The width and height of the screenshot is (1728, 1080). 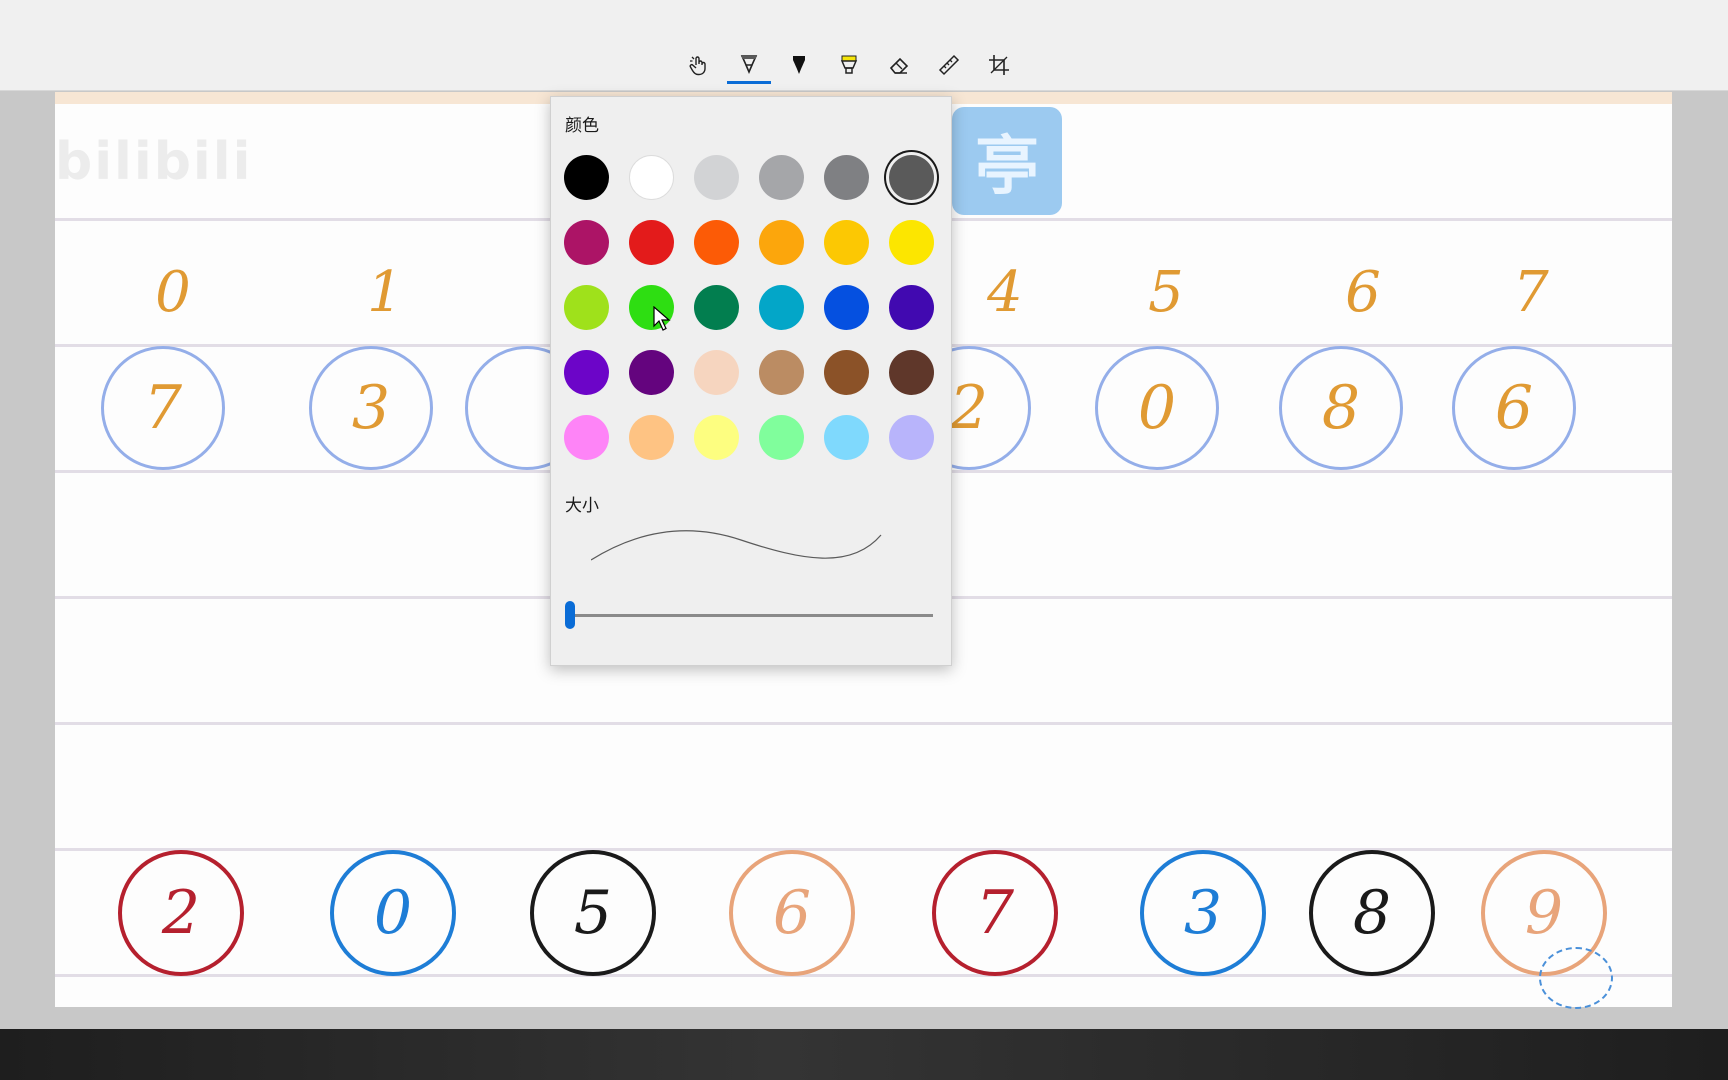 I want to click on index-label: 4, so click(x=1005, y=292).